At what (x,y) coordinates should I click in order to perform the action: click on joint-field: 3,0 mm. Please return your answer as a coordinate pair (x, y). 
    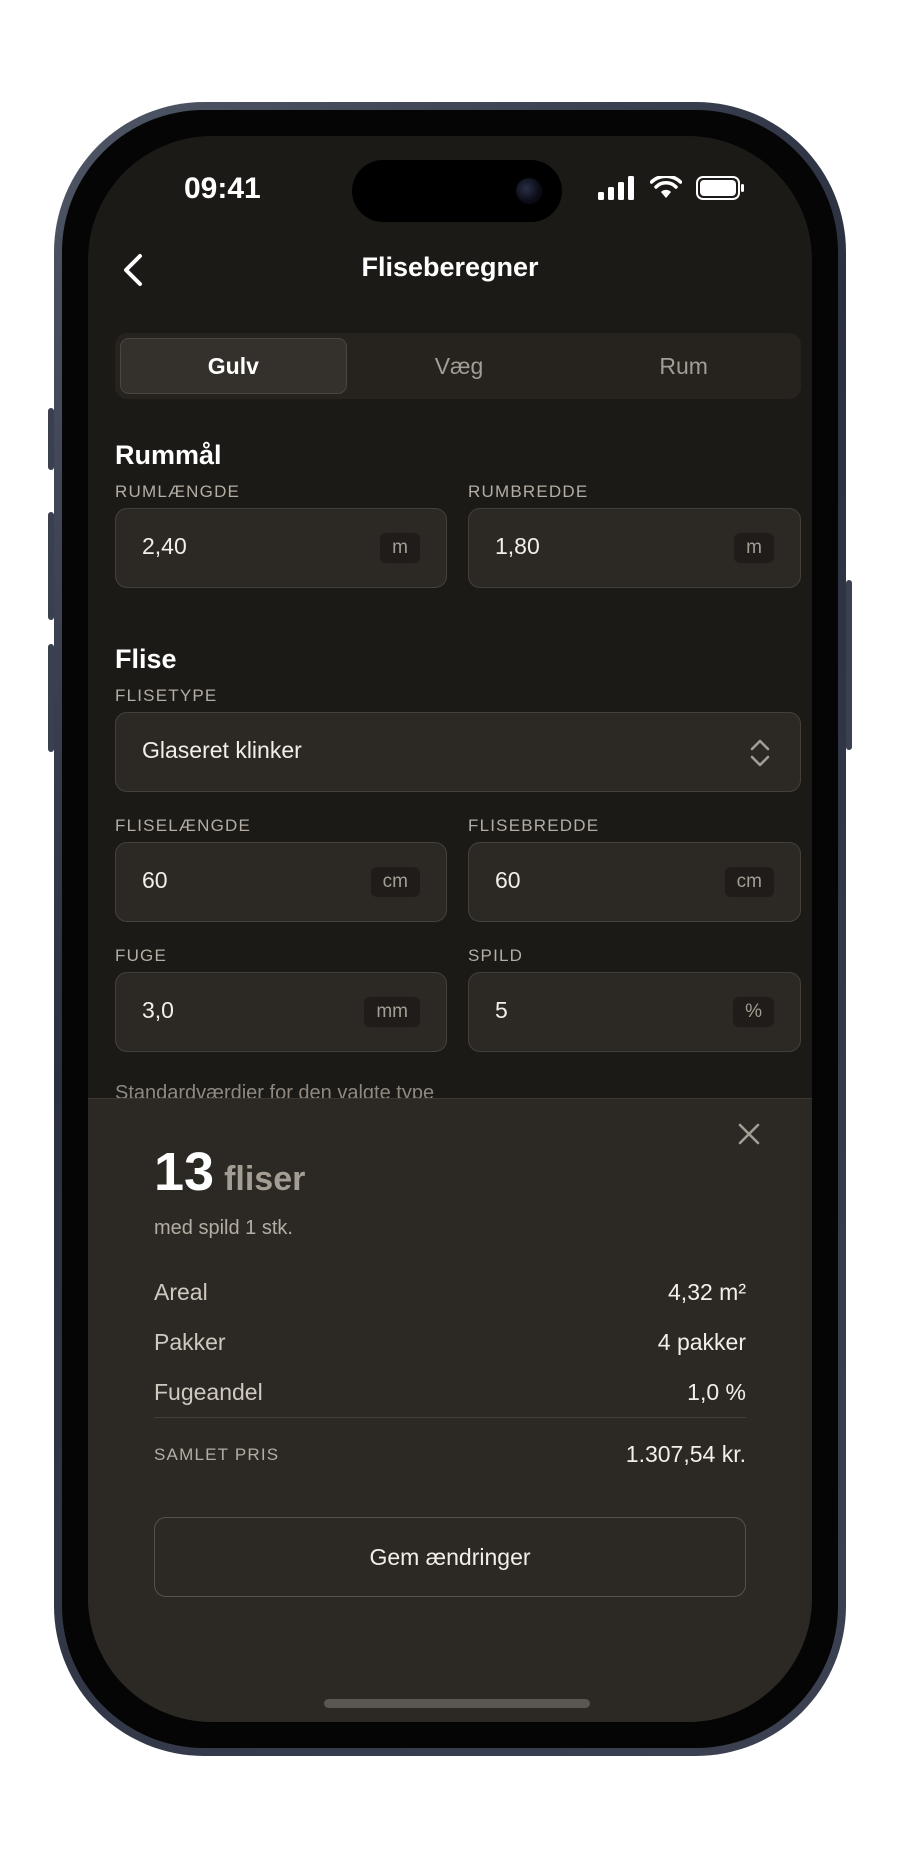
    Looking at the image, I should click on (281, 1012).